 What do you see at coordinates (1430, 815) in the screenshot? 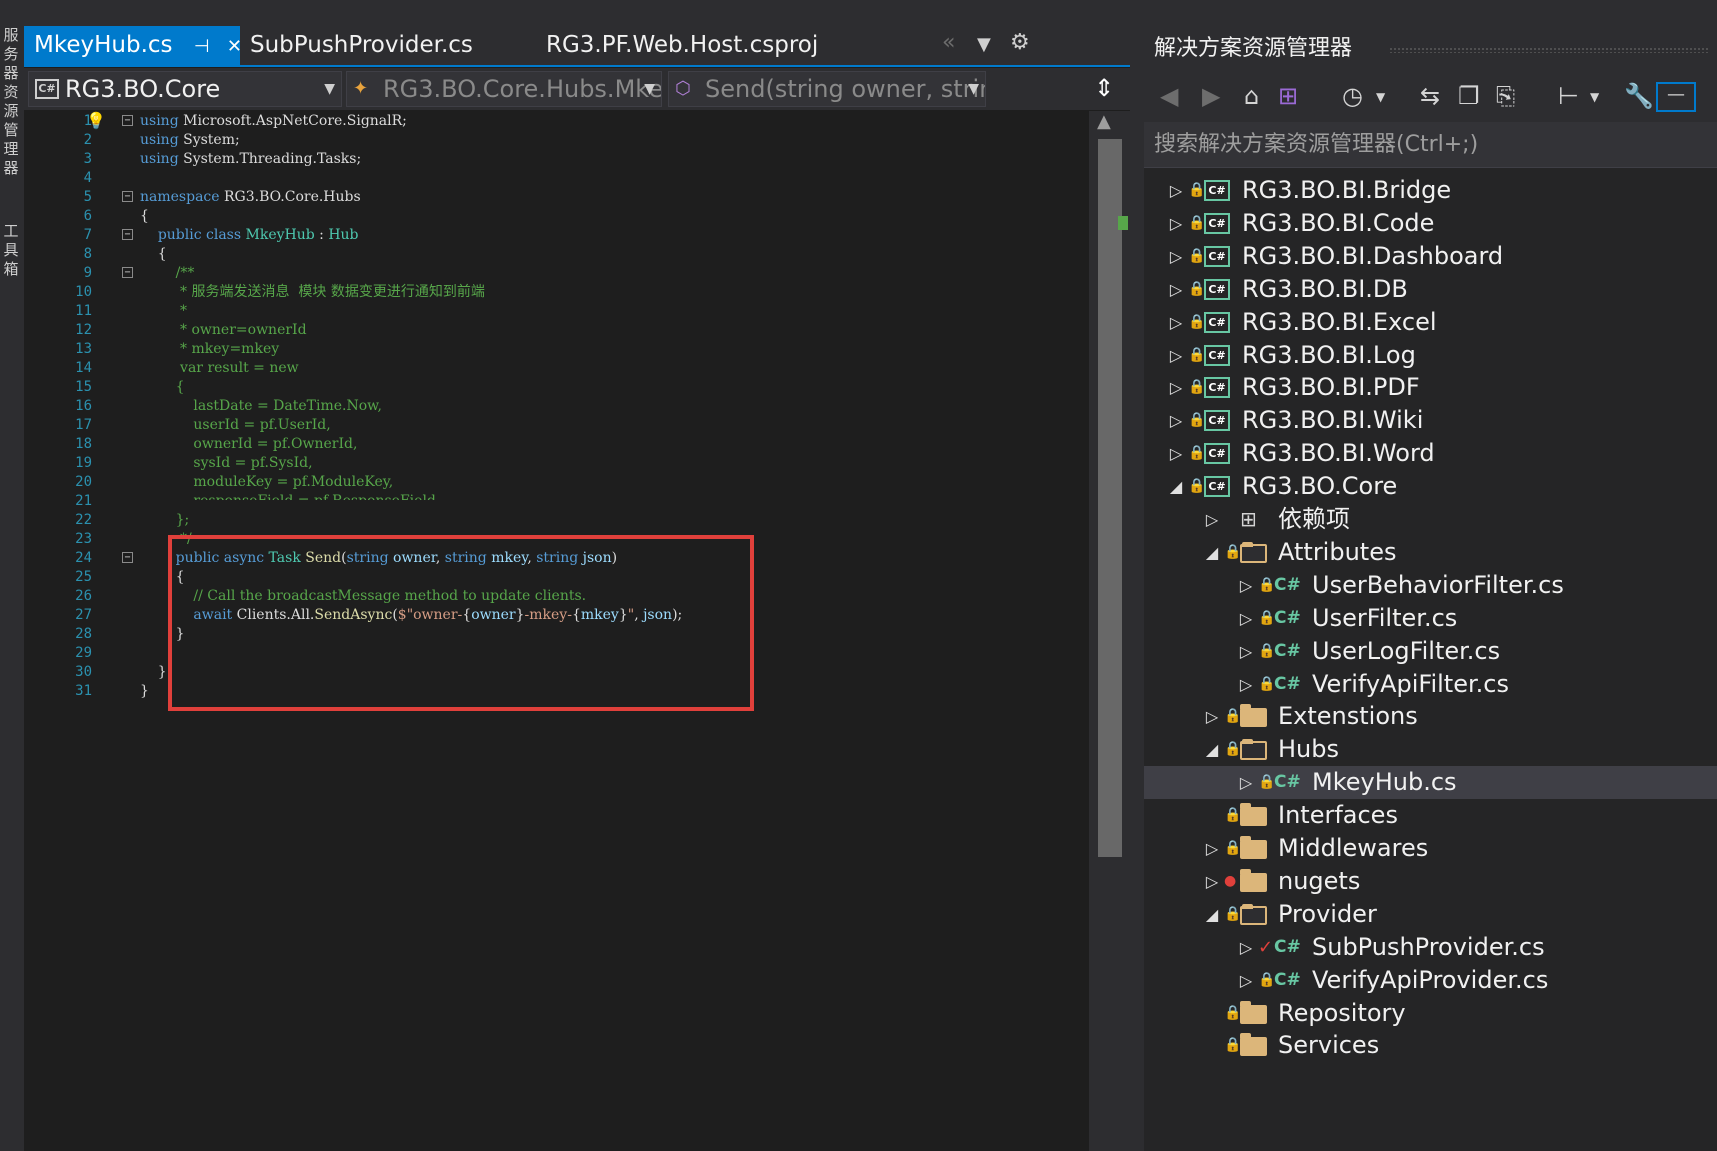
I see `tree-item: 🔒 Interfaces` at bounding box center [1430, 815].